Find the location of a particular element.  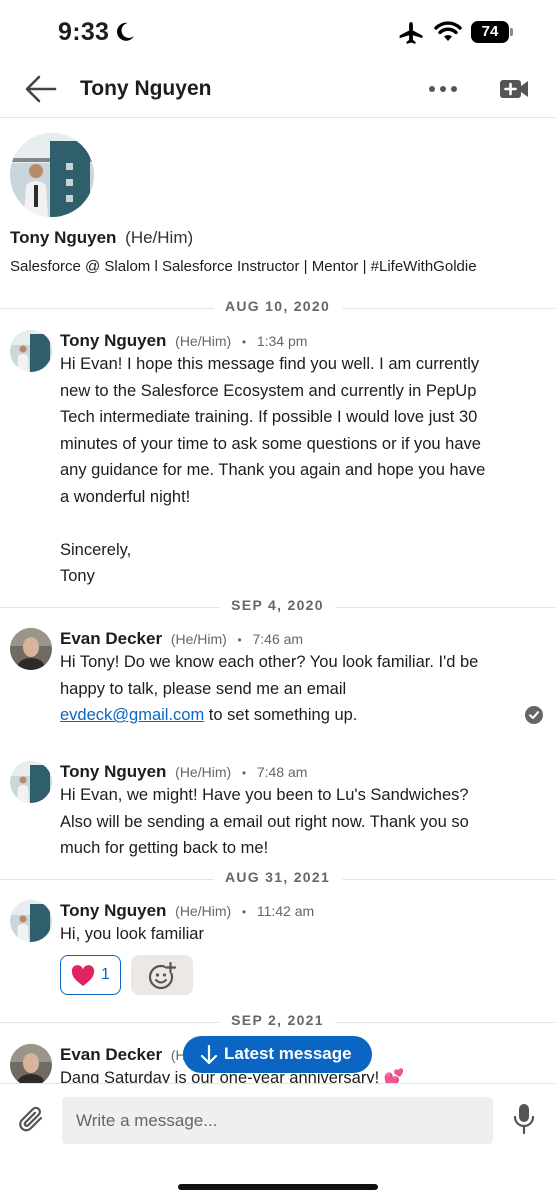

message-time: 1:34 pm is located at coordinates (282, 341).